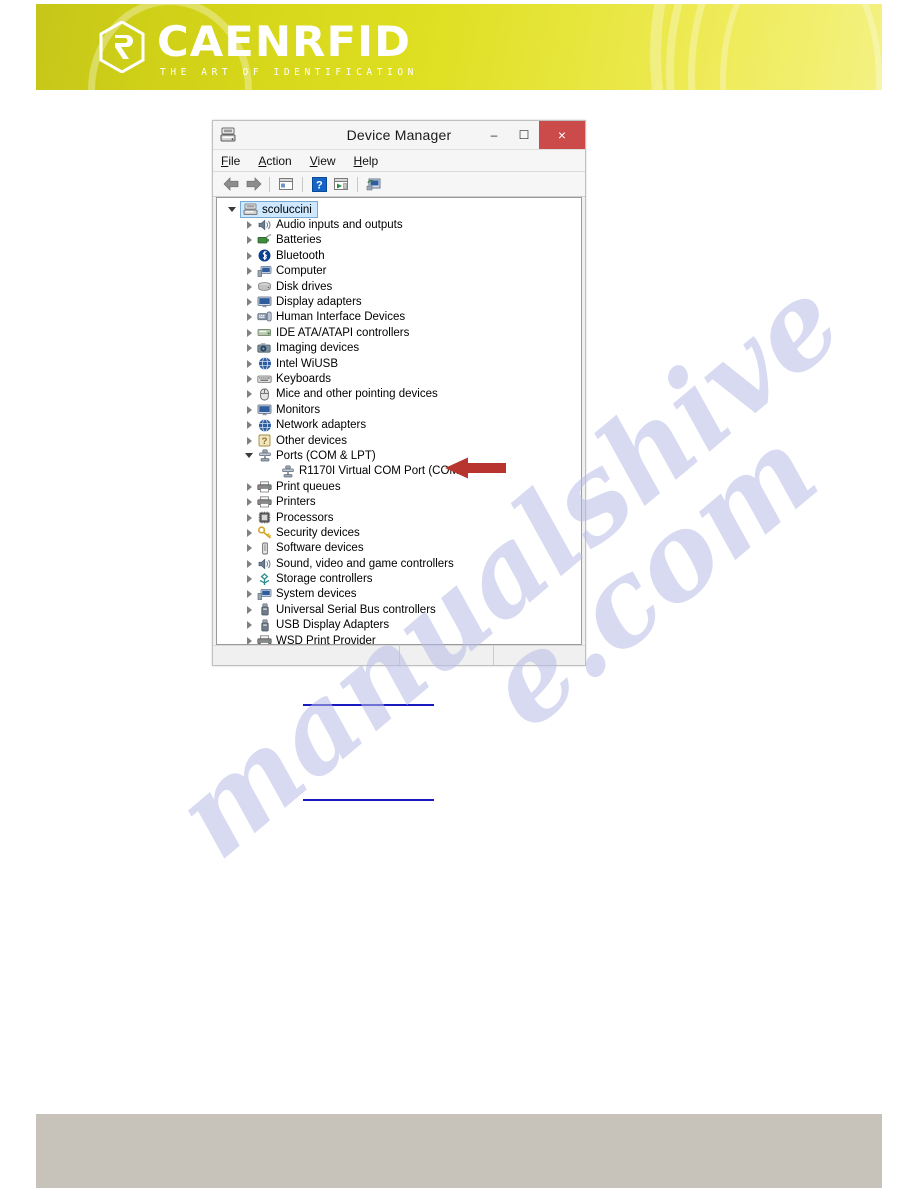 The height and width of the screenshot is (1188, 918). I want to click on tree-row: Sound, video and game controllers, so click(399, 563).